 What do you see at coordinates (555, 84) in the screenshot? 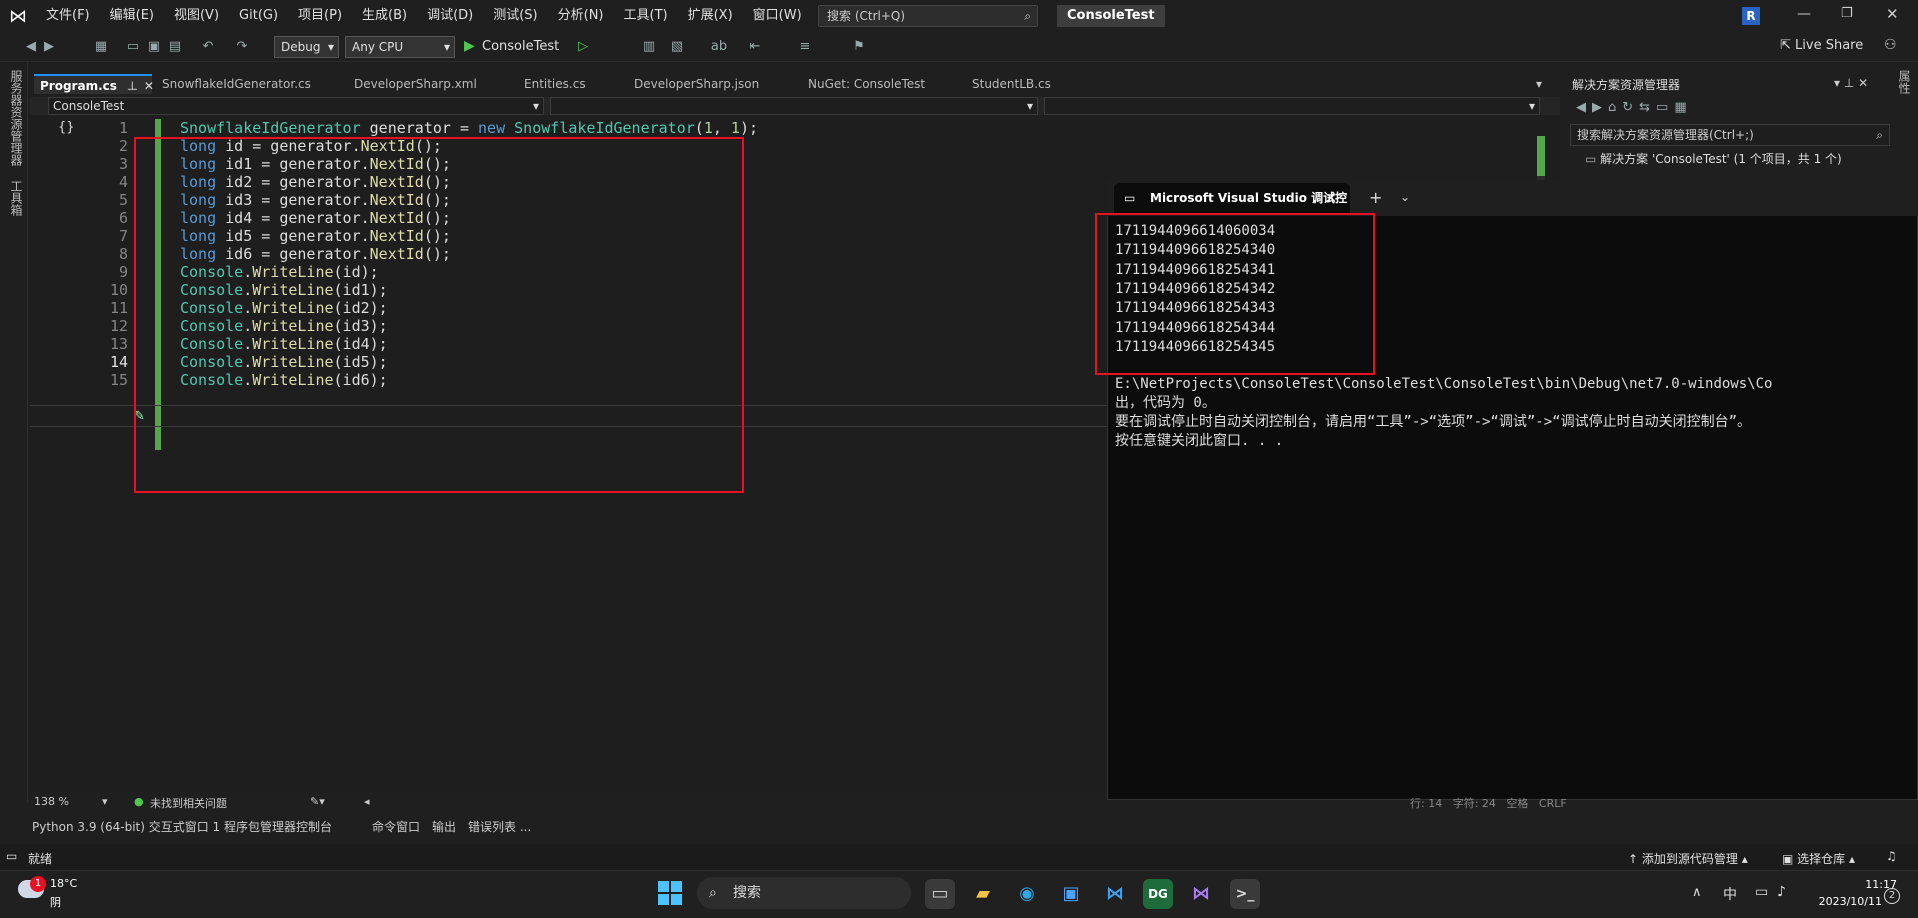
I see `tab-entities: Entities.cs` at bounding box center [555, 84].